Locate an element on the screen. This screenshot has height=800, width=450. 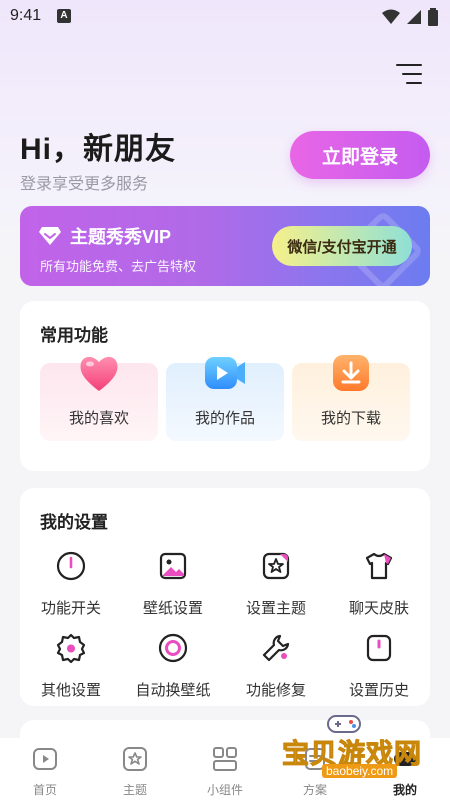
vip-open-button: 微信/支付宝开通 is located at coordinates (342, 246).